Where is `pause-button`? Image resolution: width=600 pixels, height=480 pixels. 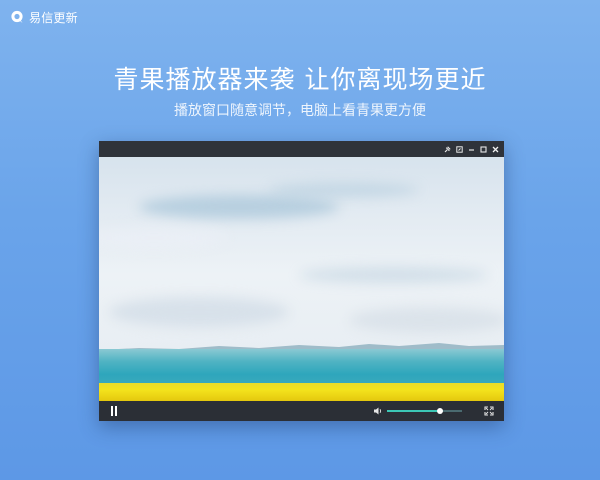 pause-button is located at coordinates (114, 411).